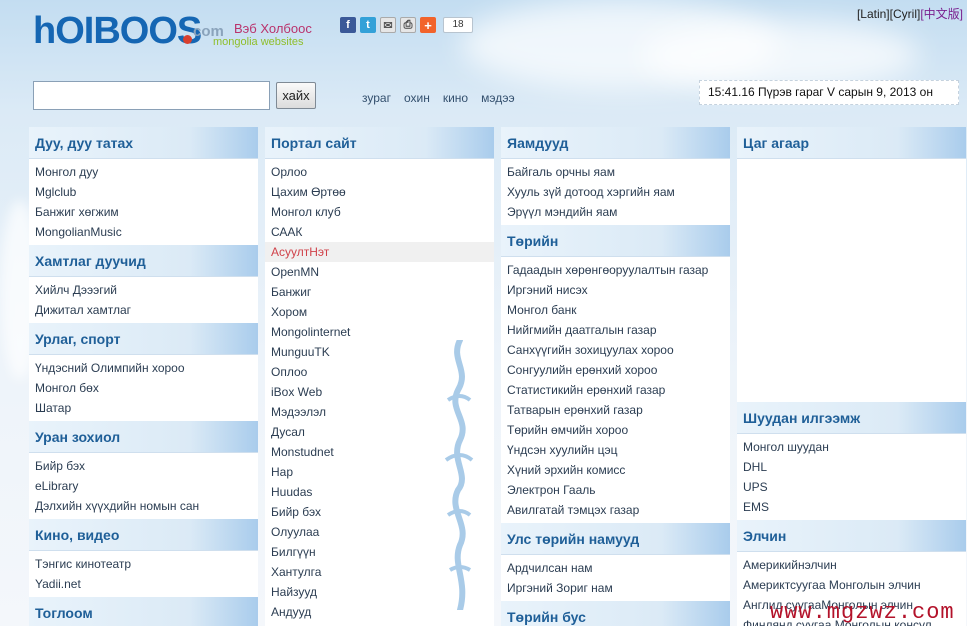  Describe the element at coordinates (615, 510) in the screenshot. I see `site-link: Авилгатай тэмцэх газар` at that location.